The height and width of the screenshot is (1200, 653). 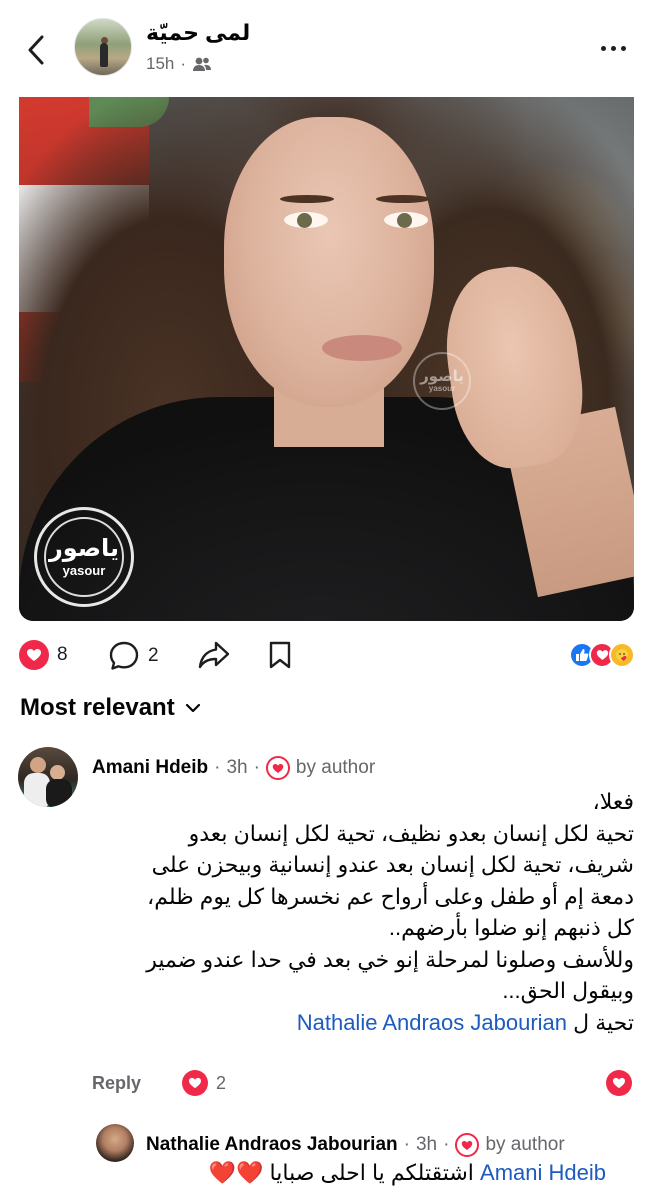 What do you see at coordinates (192, 708) in the screenshot?
I see `chevron-down-icon` at bounding box center [192, 708].